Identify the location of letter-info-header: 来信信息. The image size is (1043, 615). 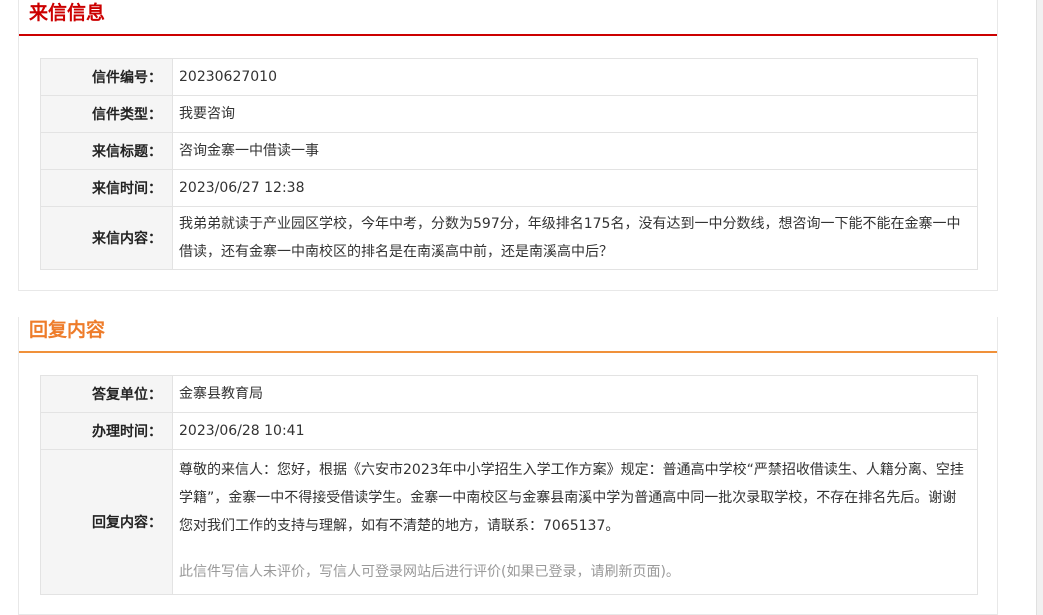
(508, 18).